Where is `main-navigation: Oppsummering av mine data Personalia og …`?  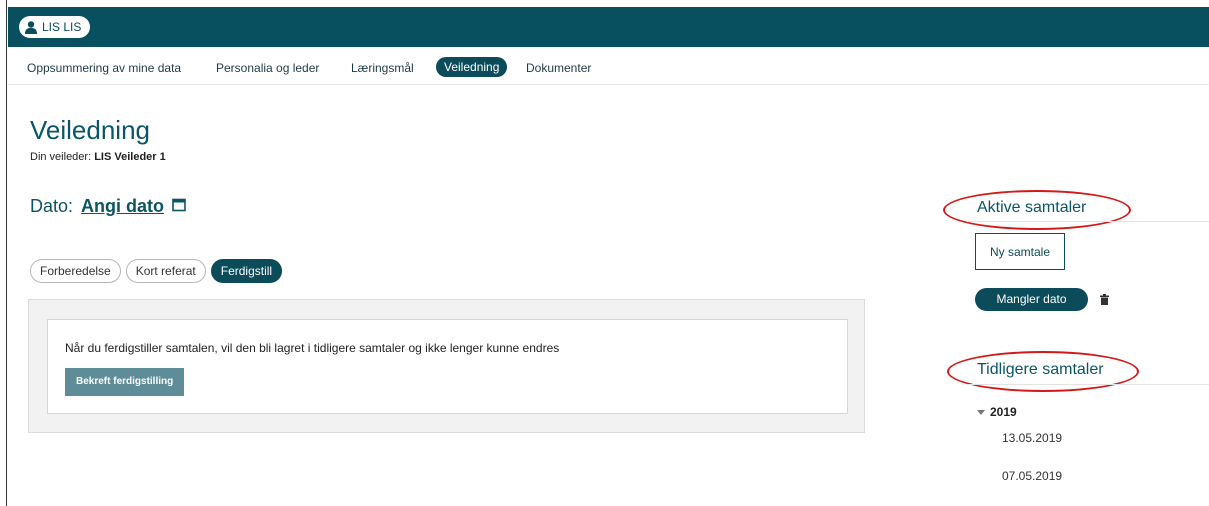
main-navigation: Oppsummering av mine data Personalia og … is located at coordinates (608, 66).